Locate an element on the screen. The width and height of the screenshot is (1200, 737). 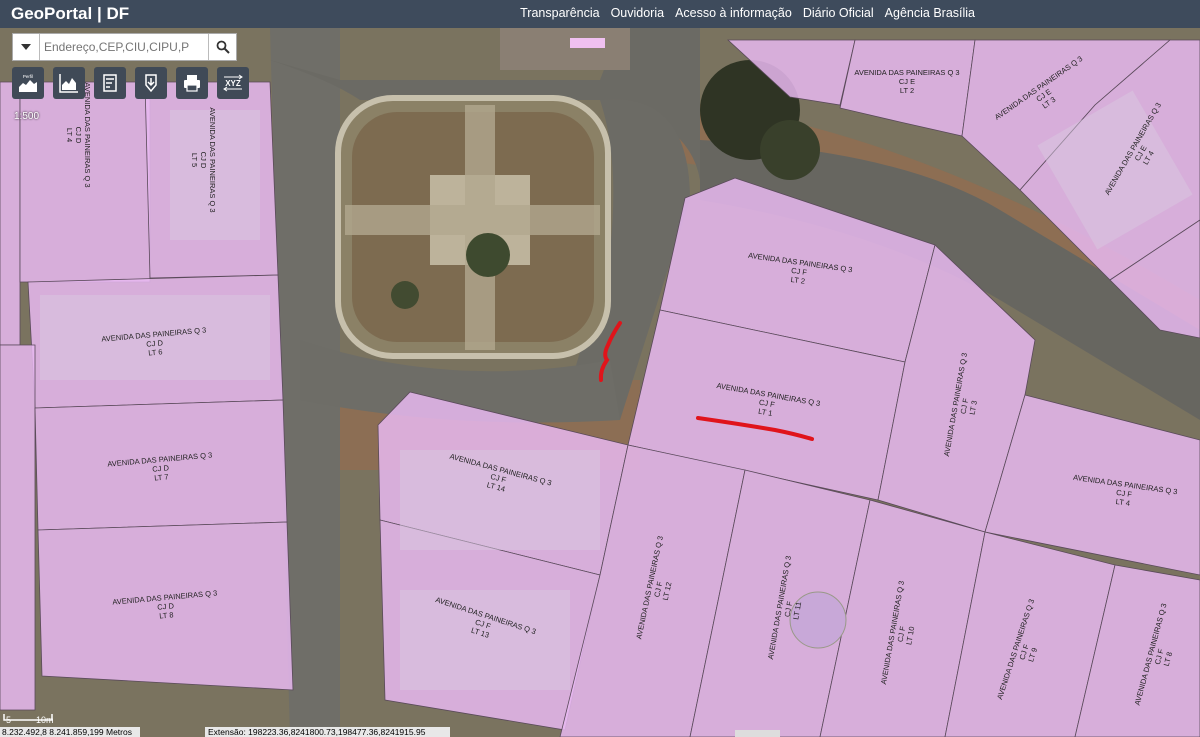
elevation-chart-icon is located at coordinates (68, 83).